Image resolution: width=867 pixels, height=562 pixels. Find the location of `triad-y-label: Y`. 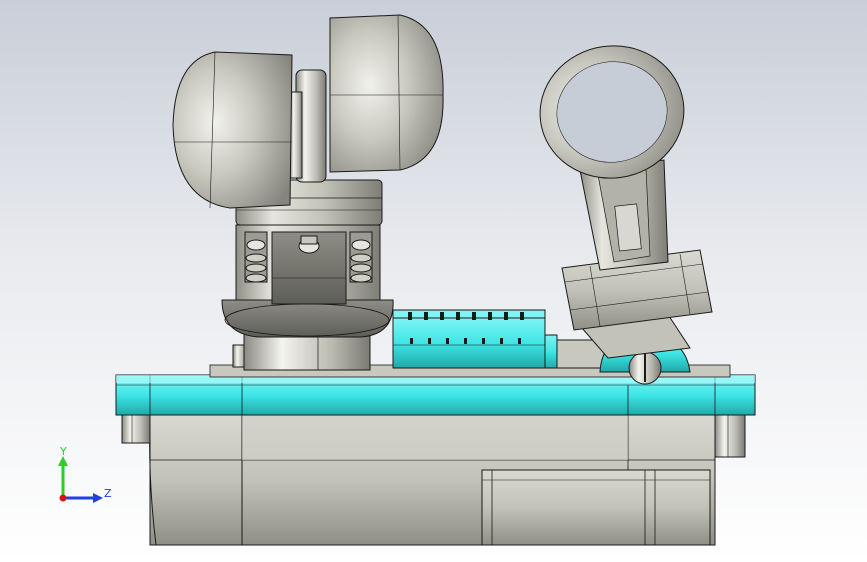

triad-y-label: Y is located at coordinates (63, 451).